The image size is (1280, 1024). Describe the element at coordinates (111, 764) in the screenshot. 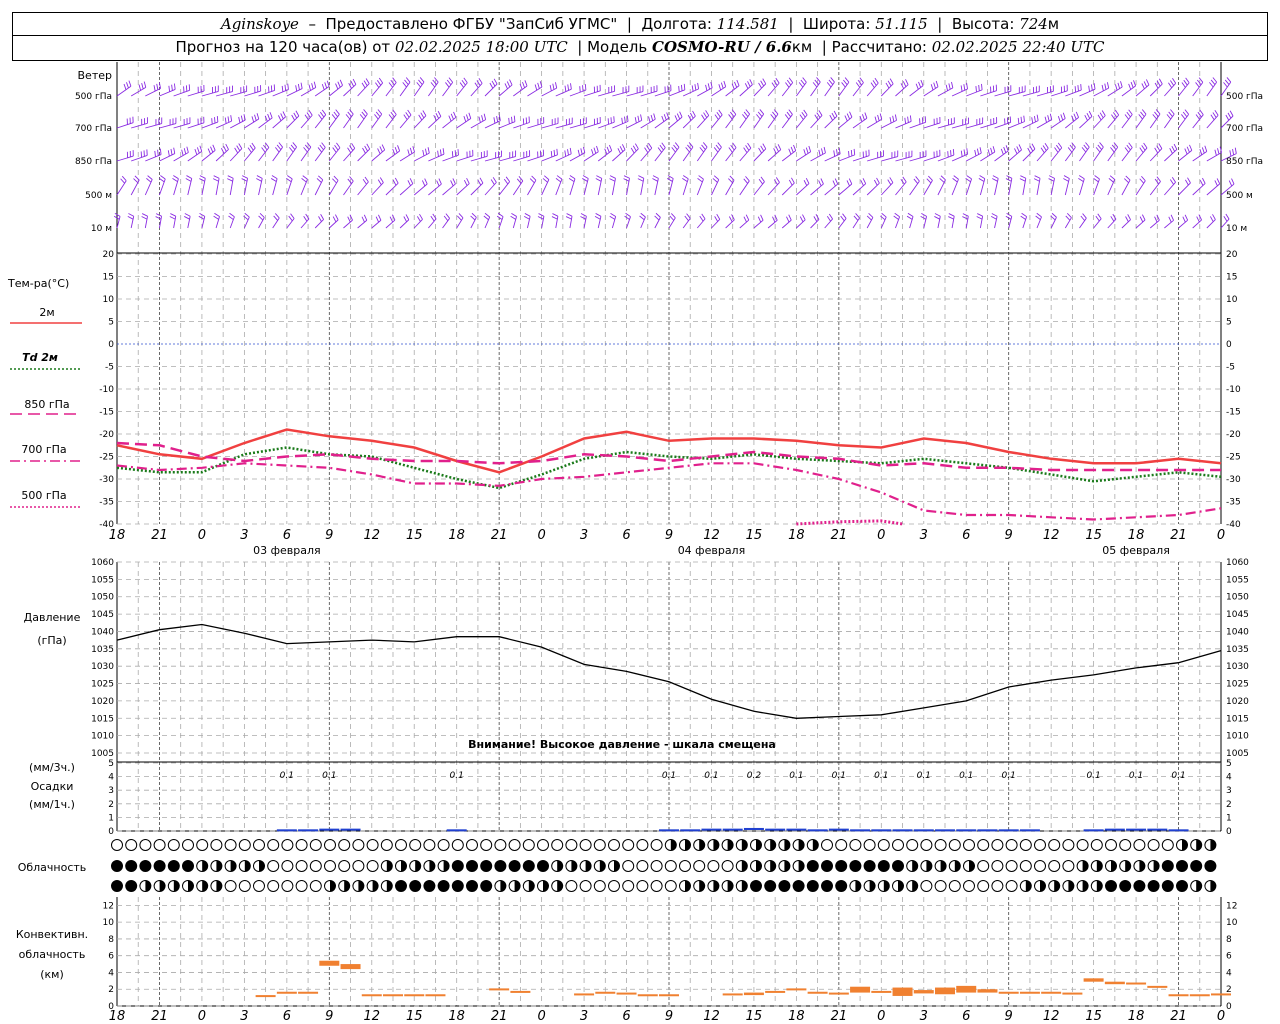

I see `precip-tick-left: 5` at that location.